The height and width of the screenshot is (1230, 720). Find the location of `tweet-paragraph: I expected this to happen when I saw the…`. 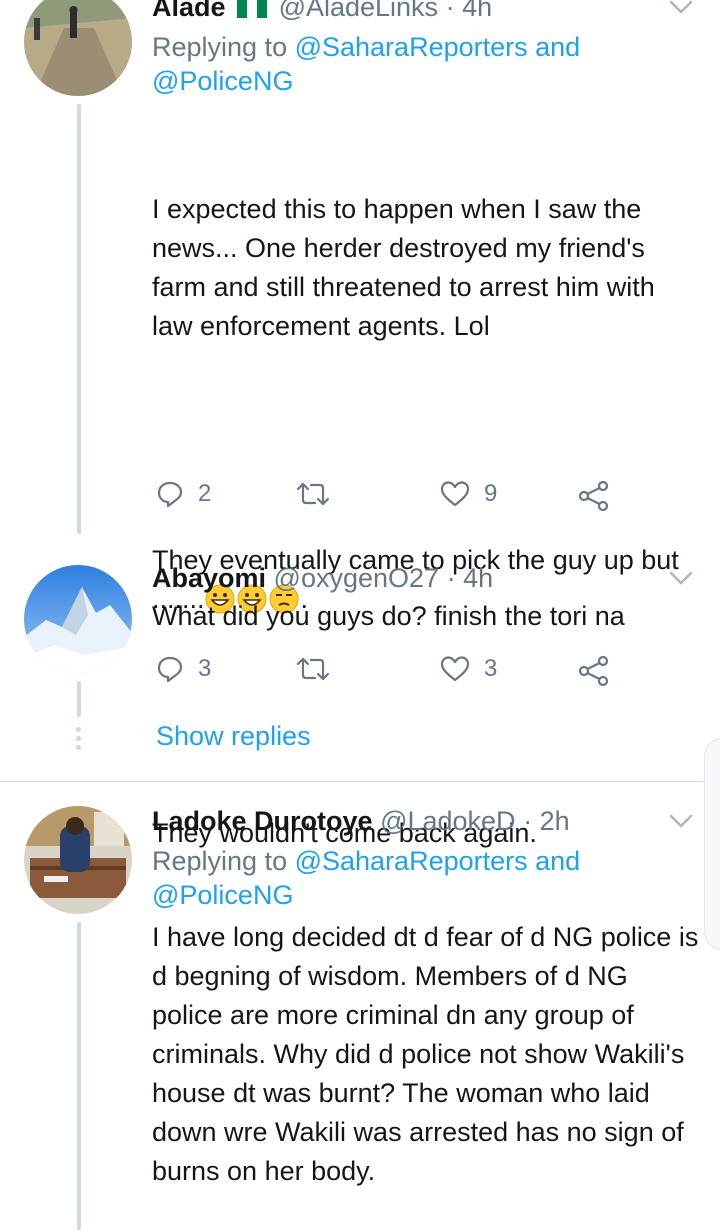

tweet-paragraph: I expected this to happen when I saw the… is located at coordinates (407, 267).